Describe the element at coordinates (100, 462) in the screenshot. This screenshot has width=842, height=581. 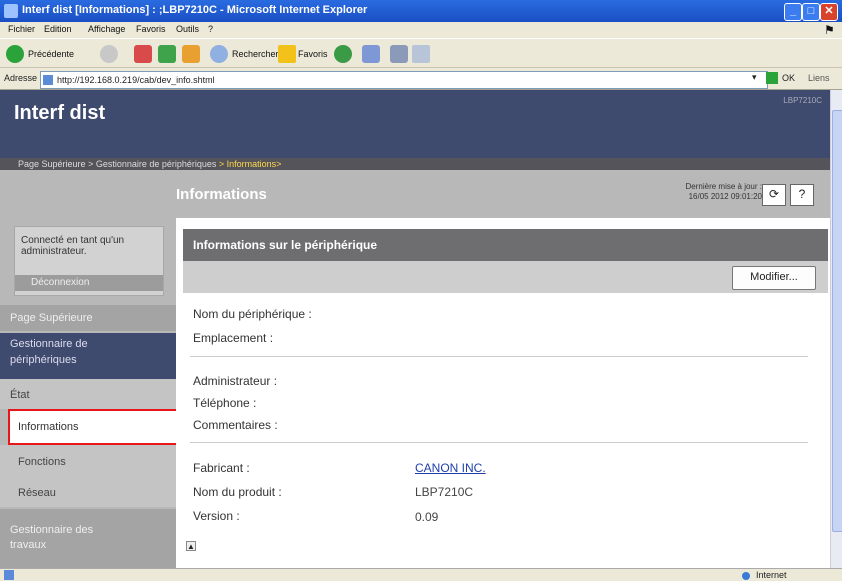
I see `sidebar-item-functions: Fonctions` at that location.